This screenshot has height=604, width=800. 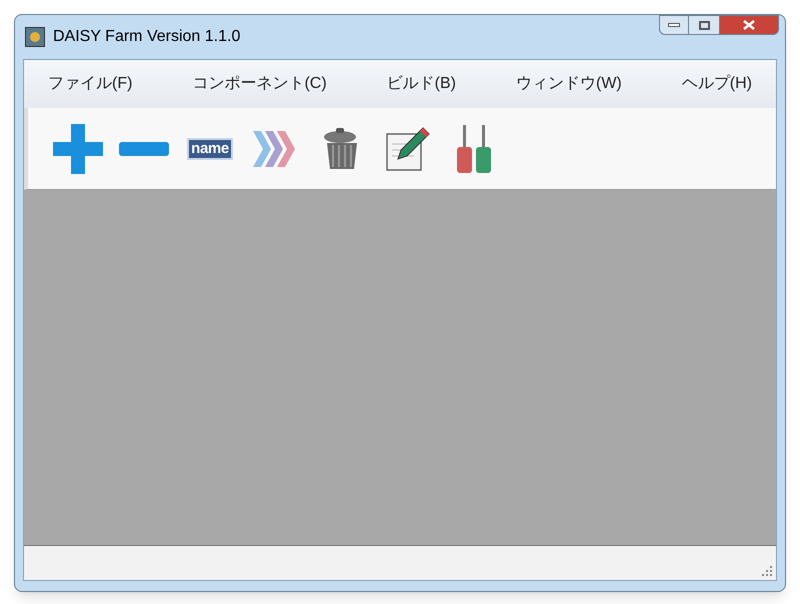 I want to click on close-icon, so click(x=749, y=25).